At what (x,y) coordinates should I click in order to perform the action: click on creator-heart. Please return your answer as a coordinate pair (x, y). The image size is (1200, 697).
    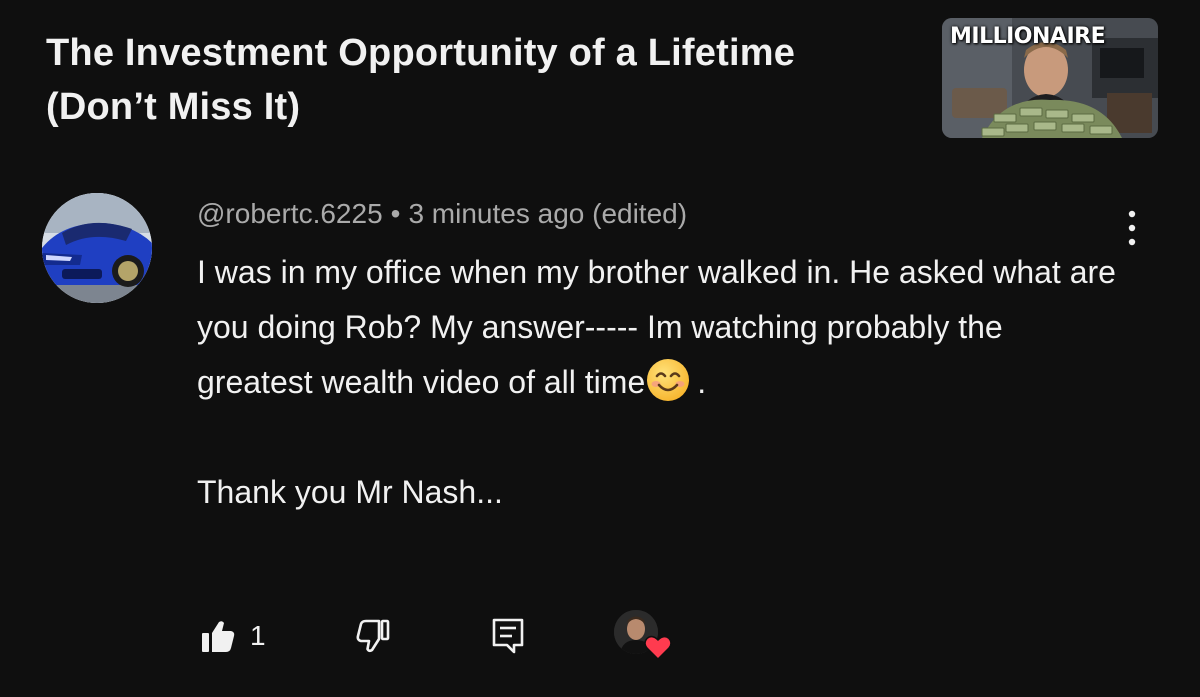
    Looking at the image, I should click on (644, 640).